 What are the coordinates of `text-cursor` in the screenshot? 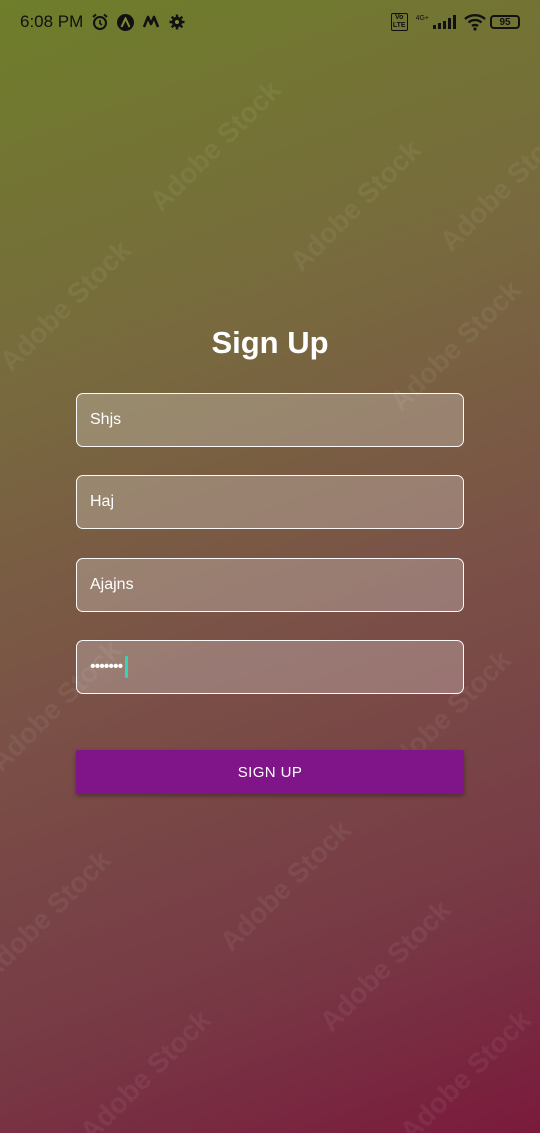 It's located at (127, 667).